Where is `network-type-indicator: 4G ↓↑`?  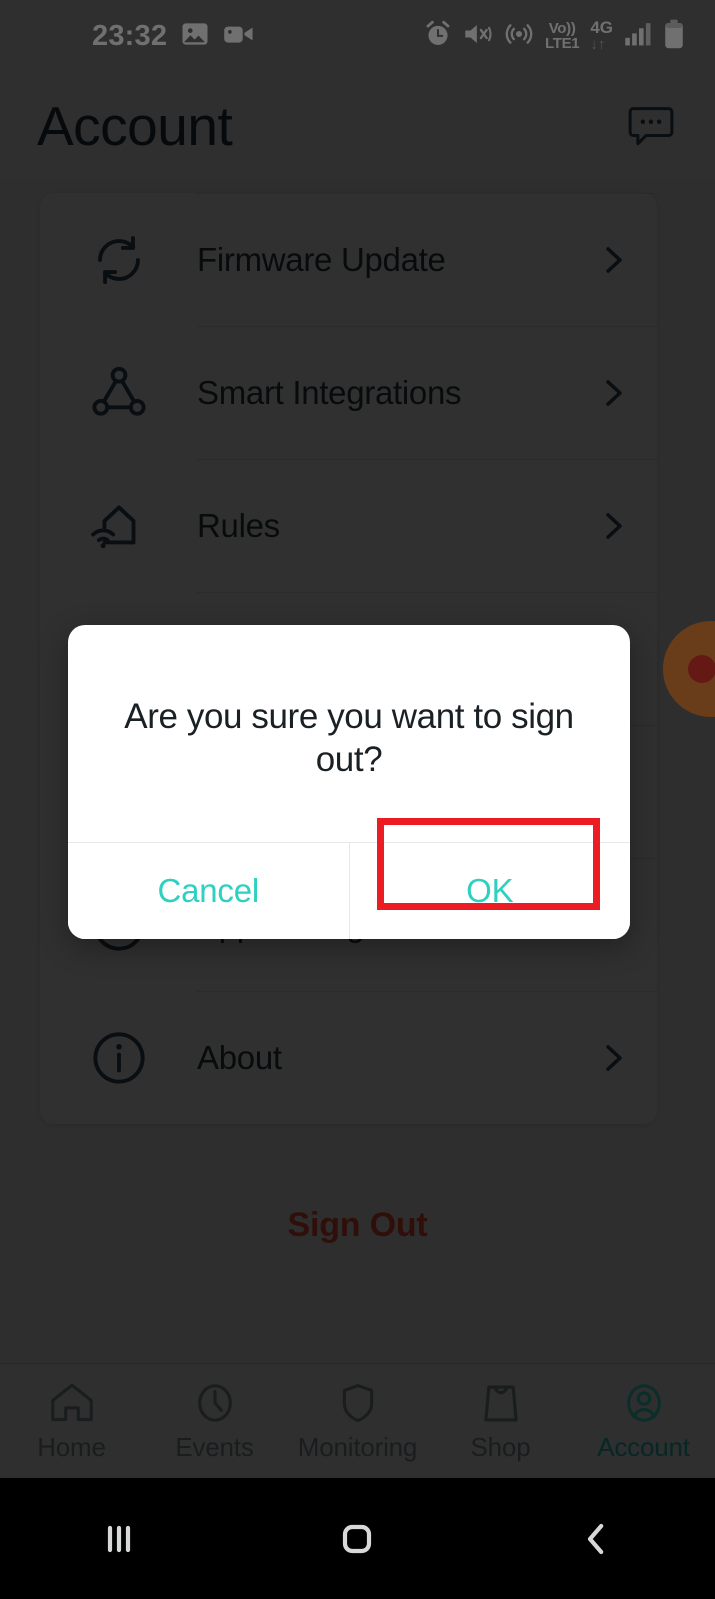
network-type-indicator: 4G ↓↑ is located at coordinates (601, 36).